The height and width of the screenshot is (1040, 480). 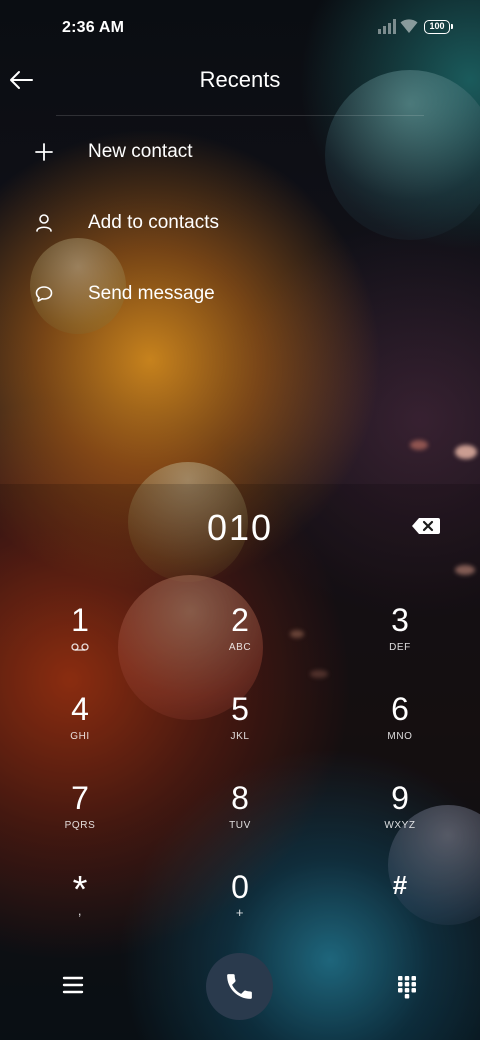 I want to click on key-digit: 9, so click(x=400, y=798).